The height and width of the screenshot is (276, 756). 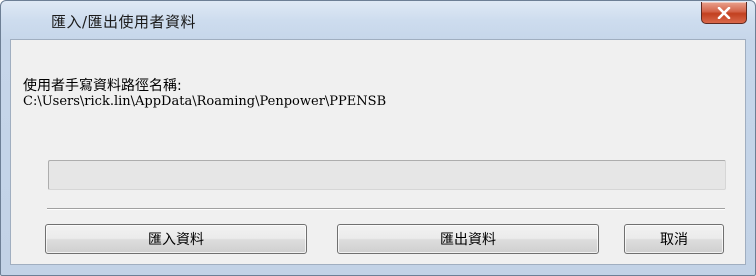 I want to click on path-label: 使用者手寫資料路徑名稱:, so click(x=102, y=86).